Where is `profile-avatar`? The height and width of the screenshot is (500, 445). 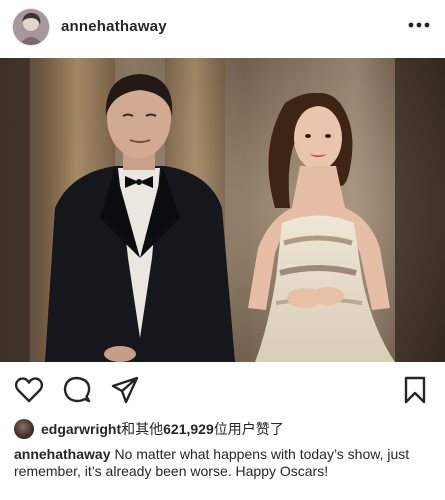 profile-avatar is located at coordinates (31, 27).